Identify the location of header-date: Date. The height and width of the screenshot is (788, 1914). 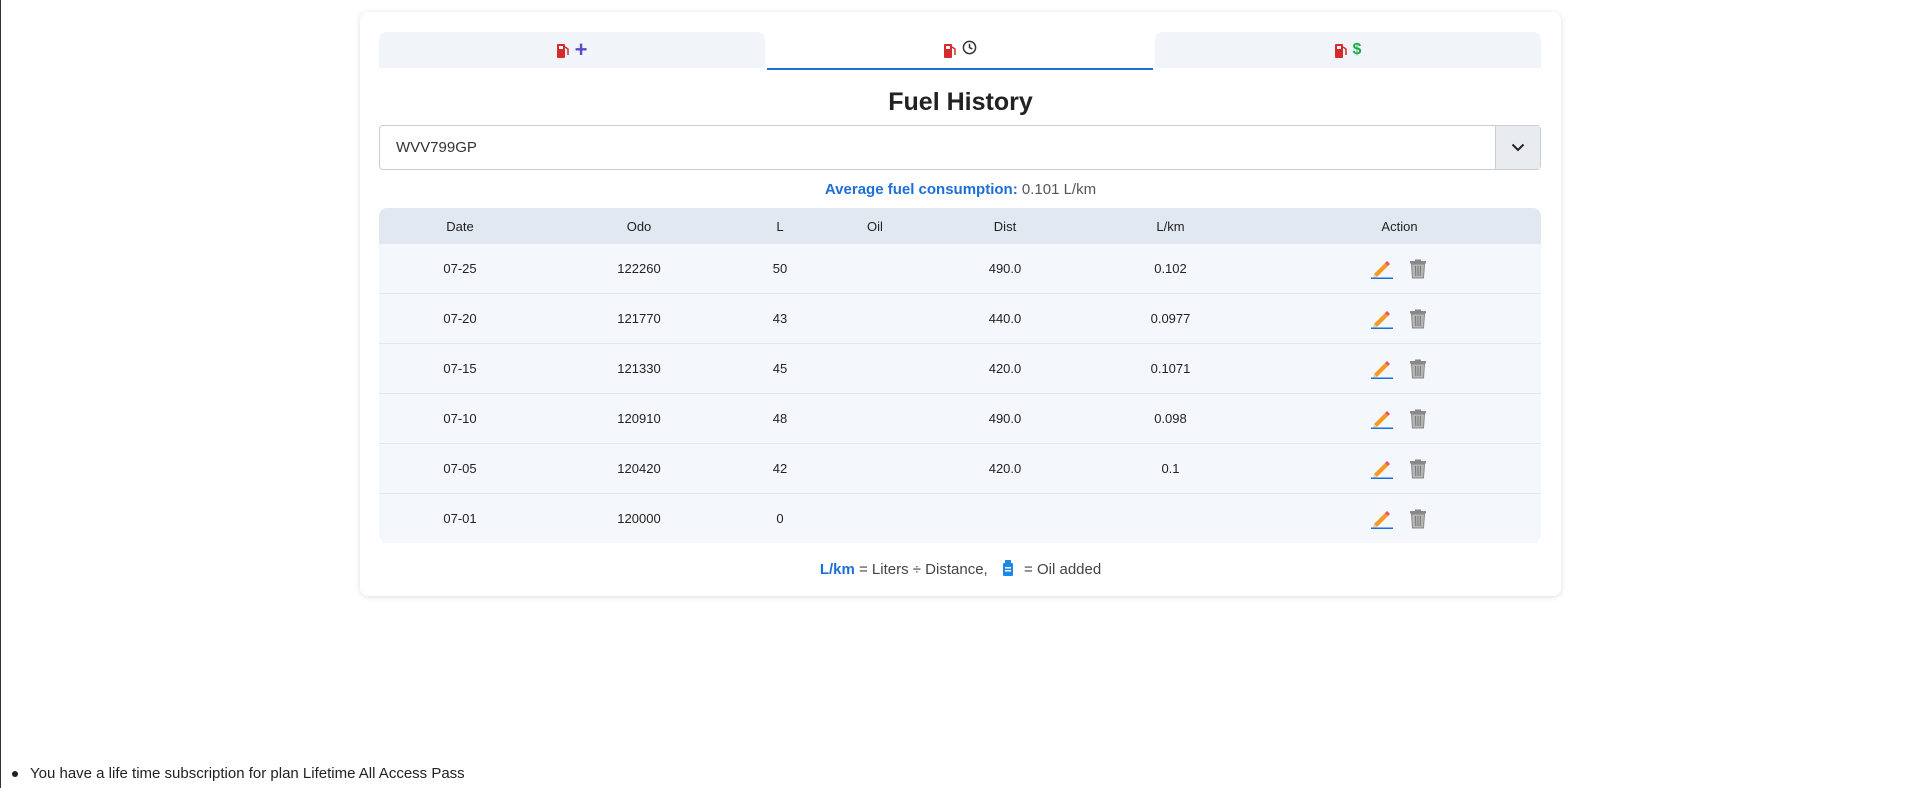
(460, 226).